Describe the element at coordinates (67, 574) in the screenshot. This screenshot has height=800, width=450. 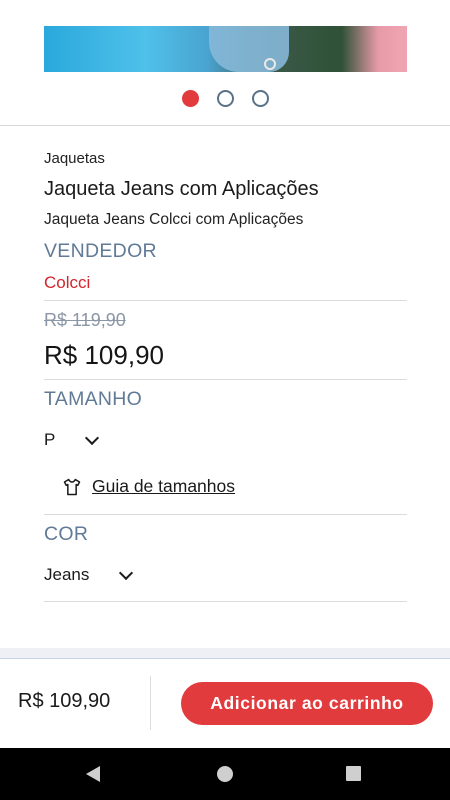
I see `color-selected-value: Jeans` at that location.